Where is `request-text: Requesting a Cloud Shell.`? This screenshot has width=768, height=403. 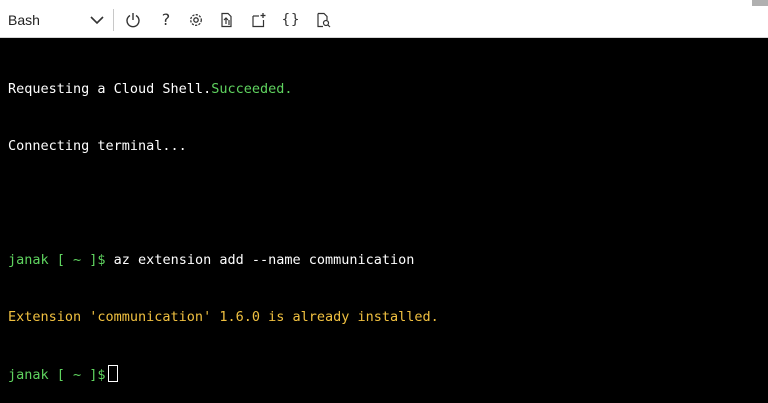 request-text: Requesting a Cloud Shell. is located at coordinates (110, 89).